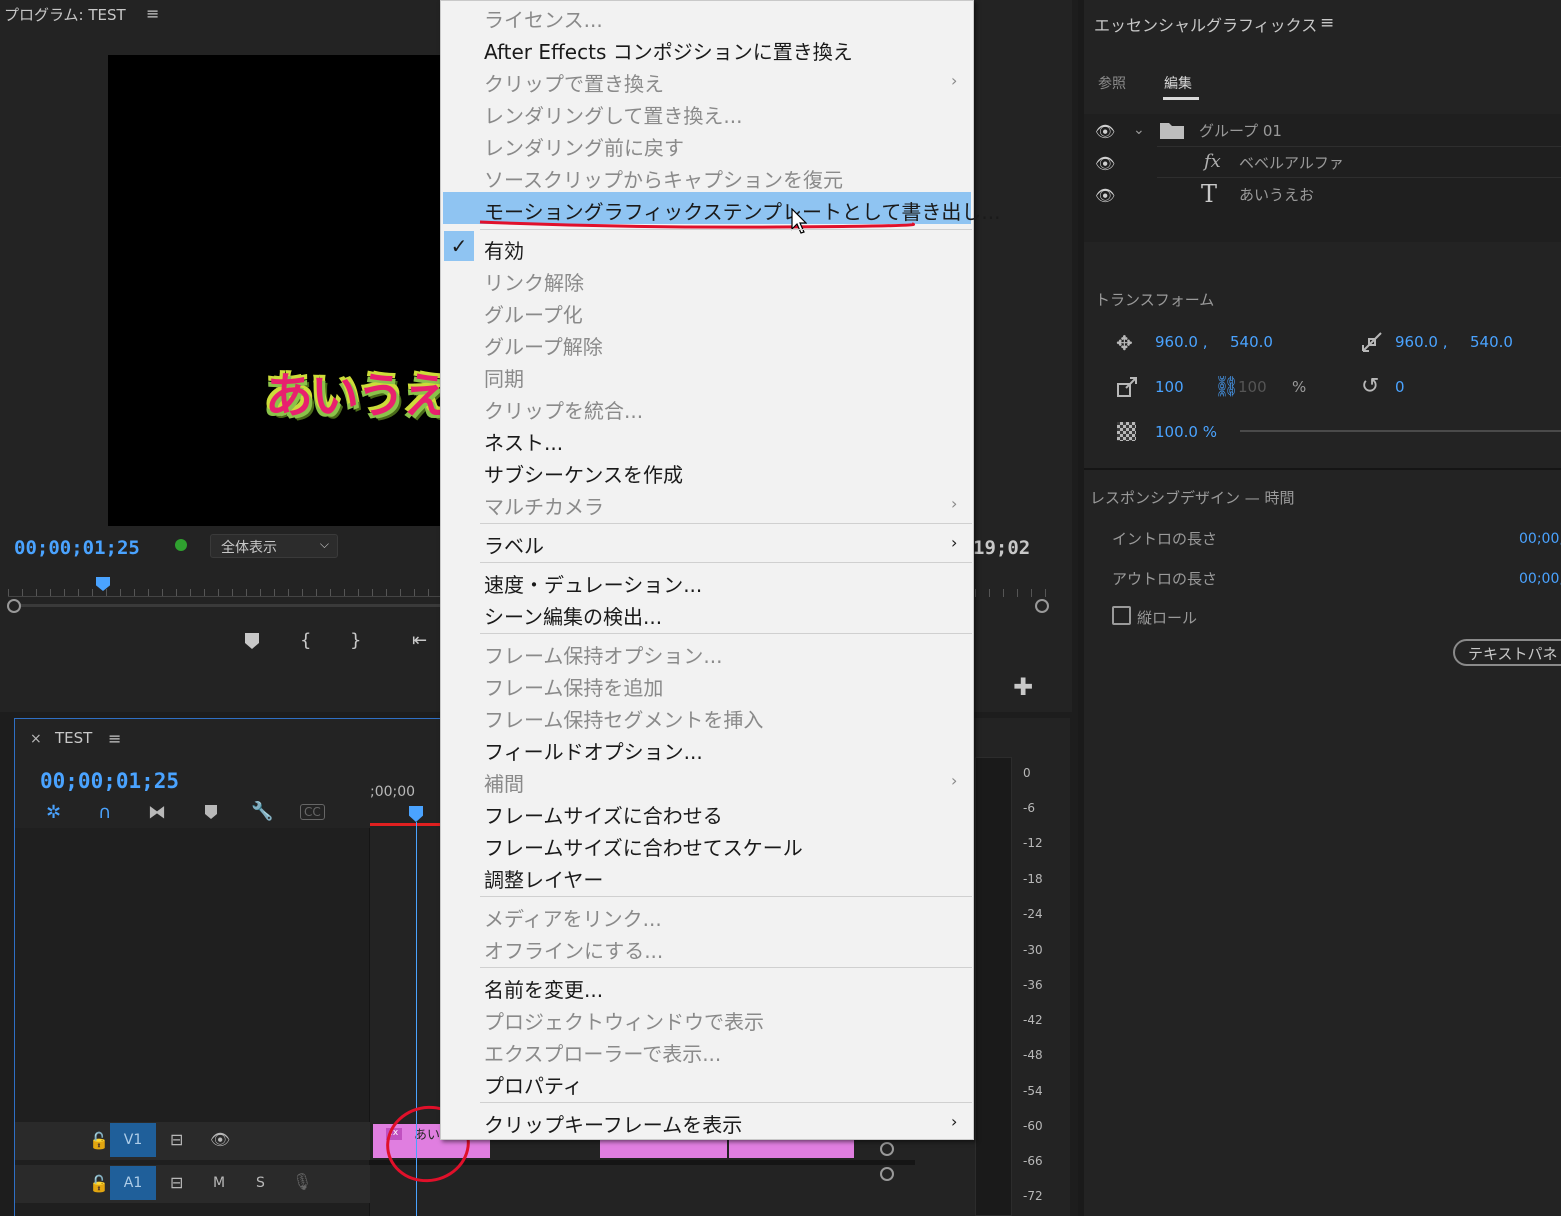 The height and width of the screenshot is (1216, 1561). Describe the element at coordinates (533, 1084) in the screenshot. I see `menu-item-properties: プロパティ` at that location.